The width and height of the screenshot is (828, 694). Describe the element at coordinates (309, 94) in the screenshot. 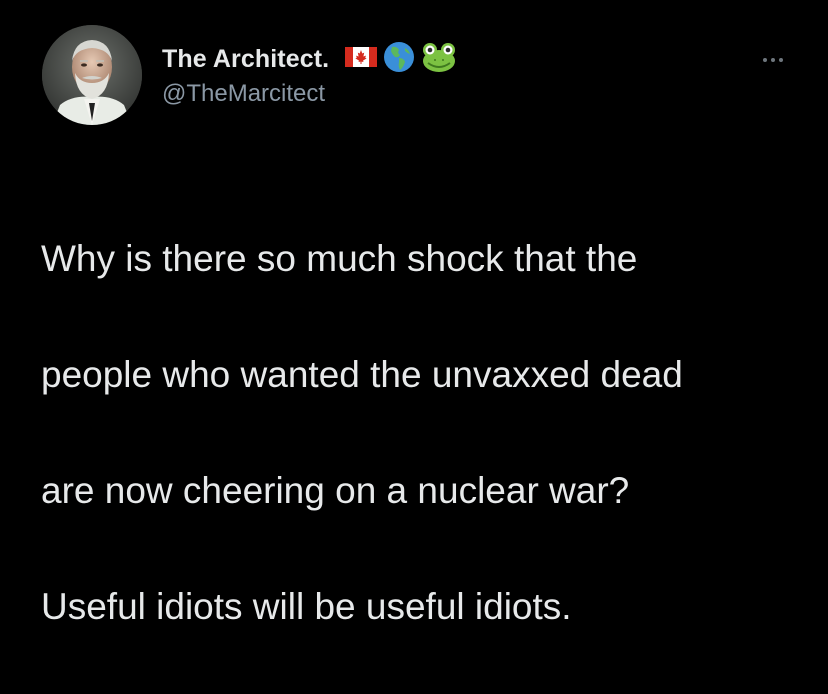

I see `author-handle: @TheMarcitect` at that location.